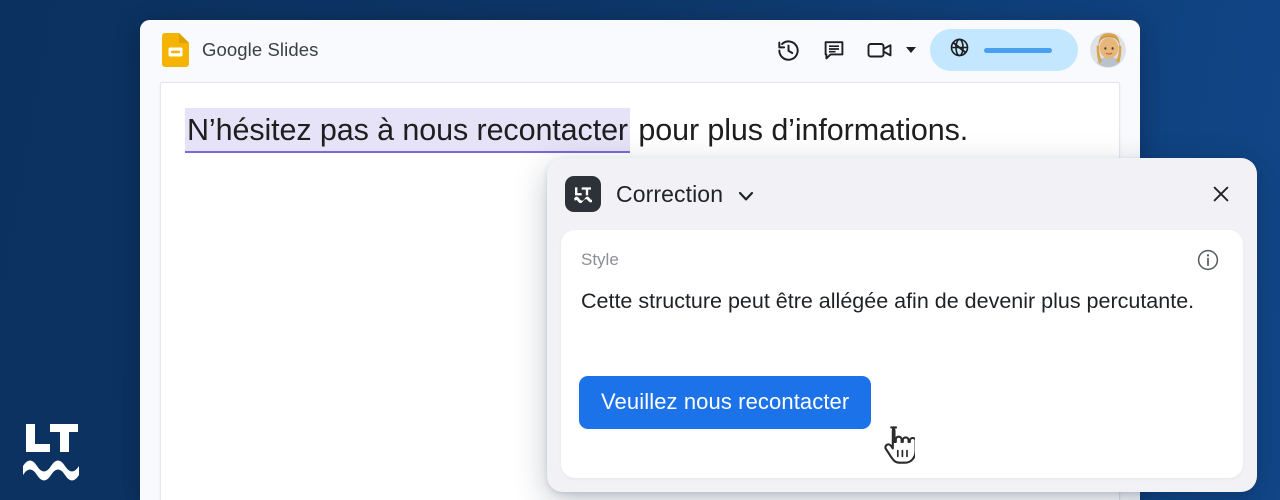 The image size is (1280, 500). Describe the element at coordinates (1018, 50) in the screenshot. I see `share-label-placeholder` at that location.